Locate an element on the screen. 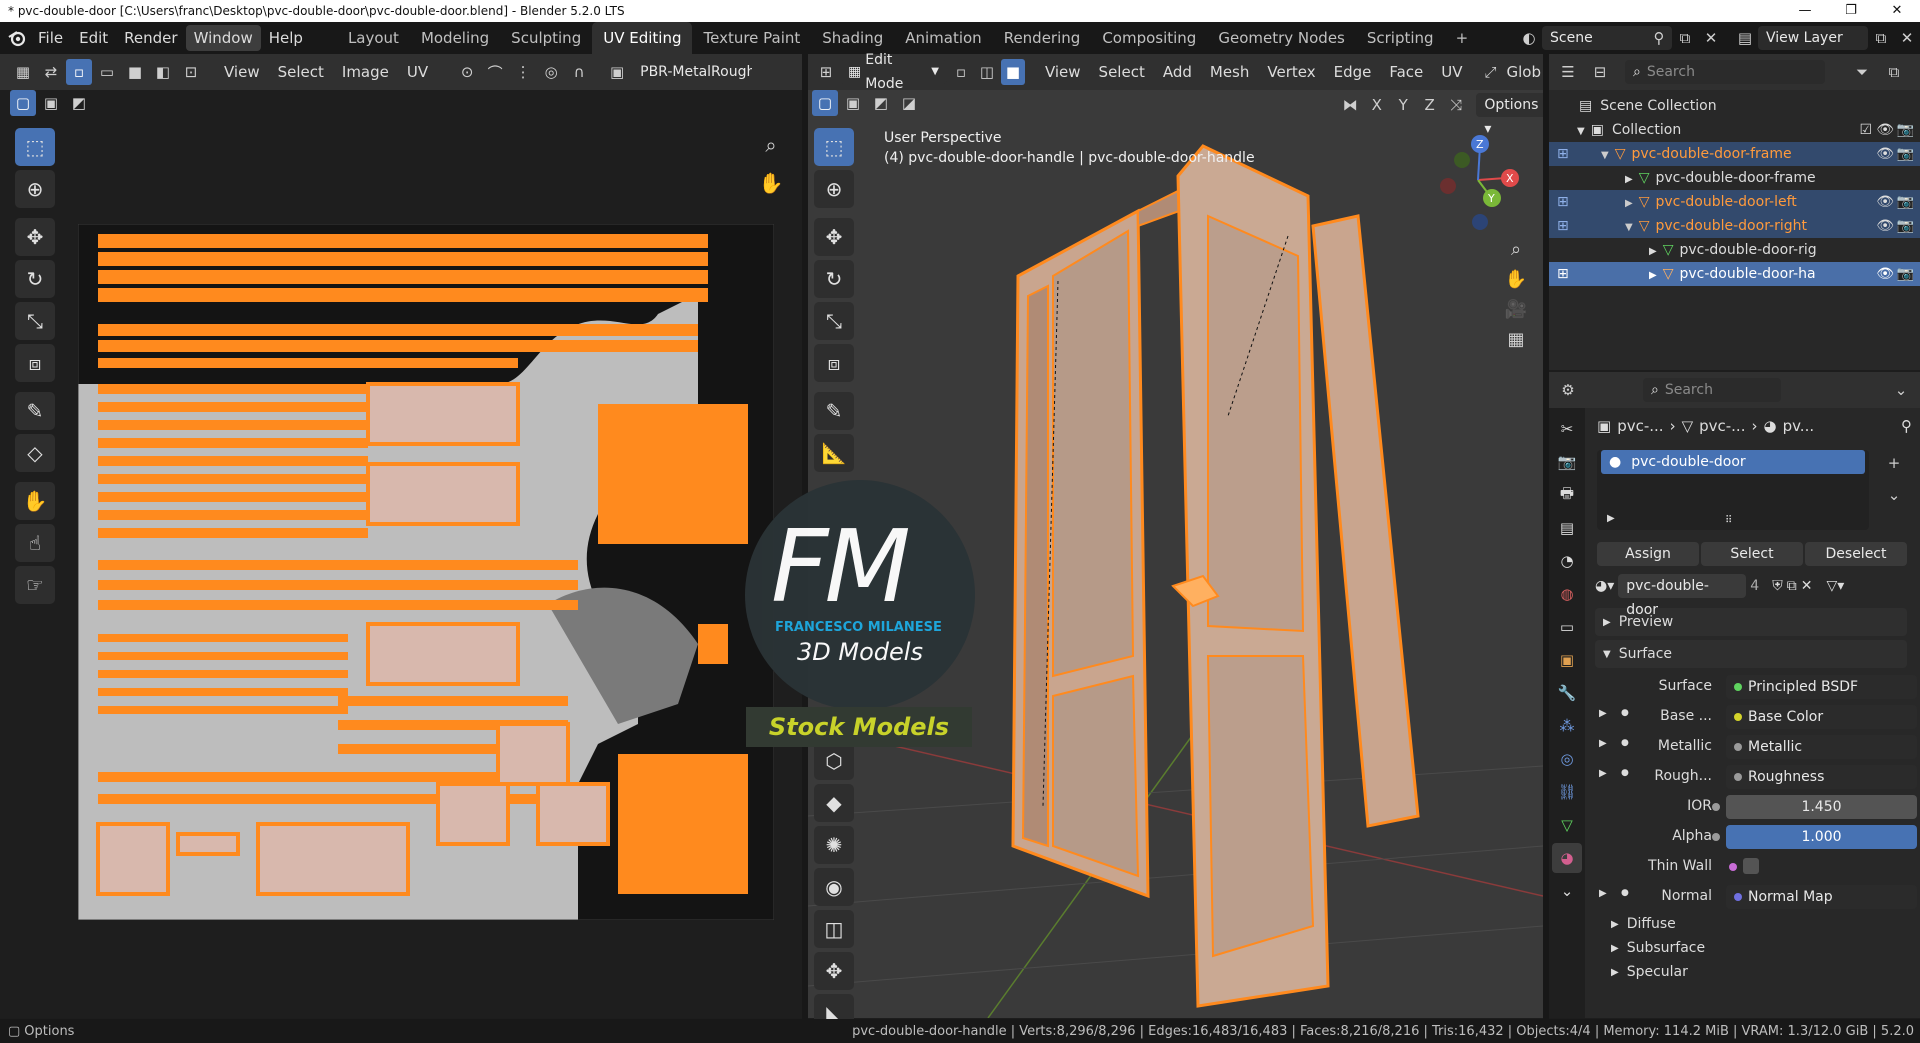 Image resolution: width=1920 pixels, height=1043 pixels. new-view-layer-icon: ⧉ is located at coordinates (1881, 38).